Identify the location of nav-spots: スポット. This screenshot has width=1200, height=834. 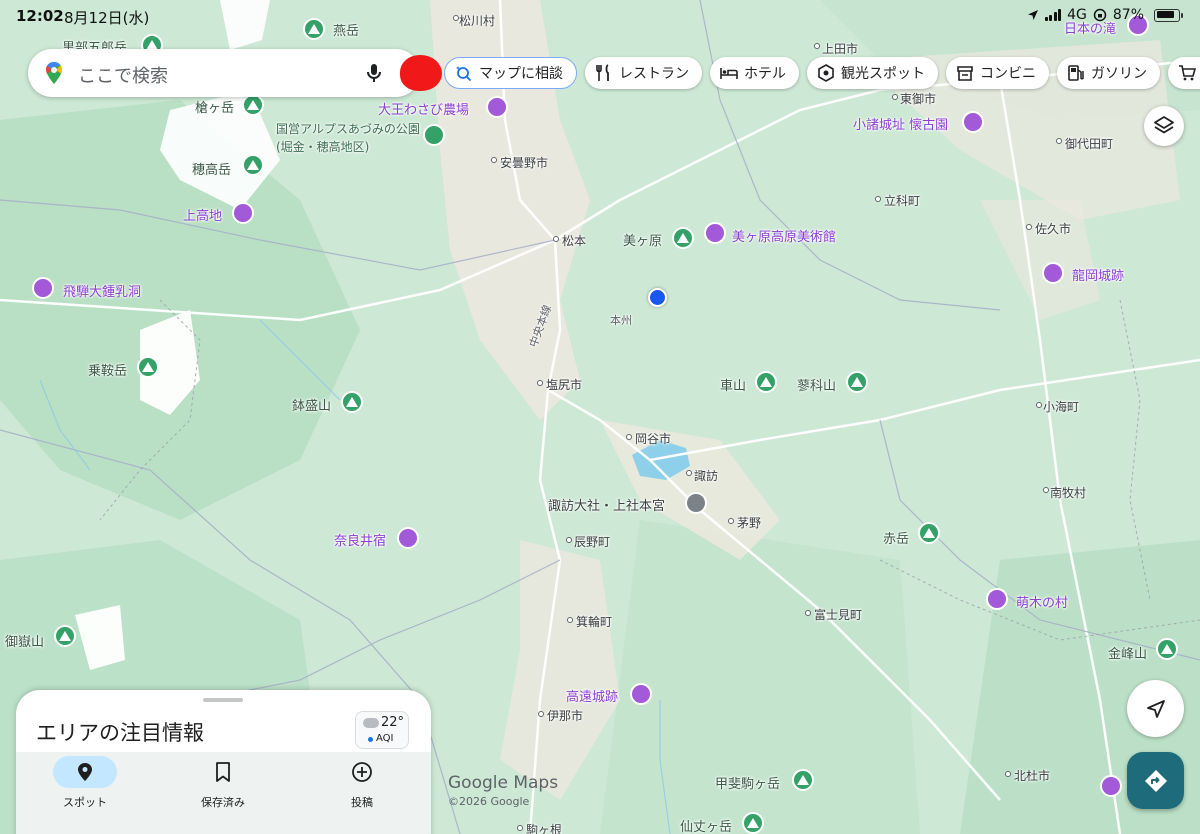
(85, 783).